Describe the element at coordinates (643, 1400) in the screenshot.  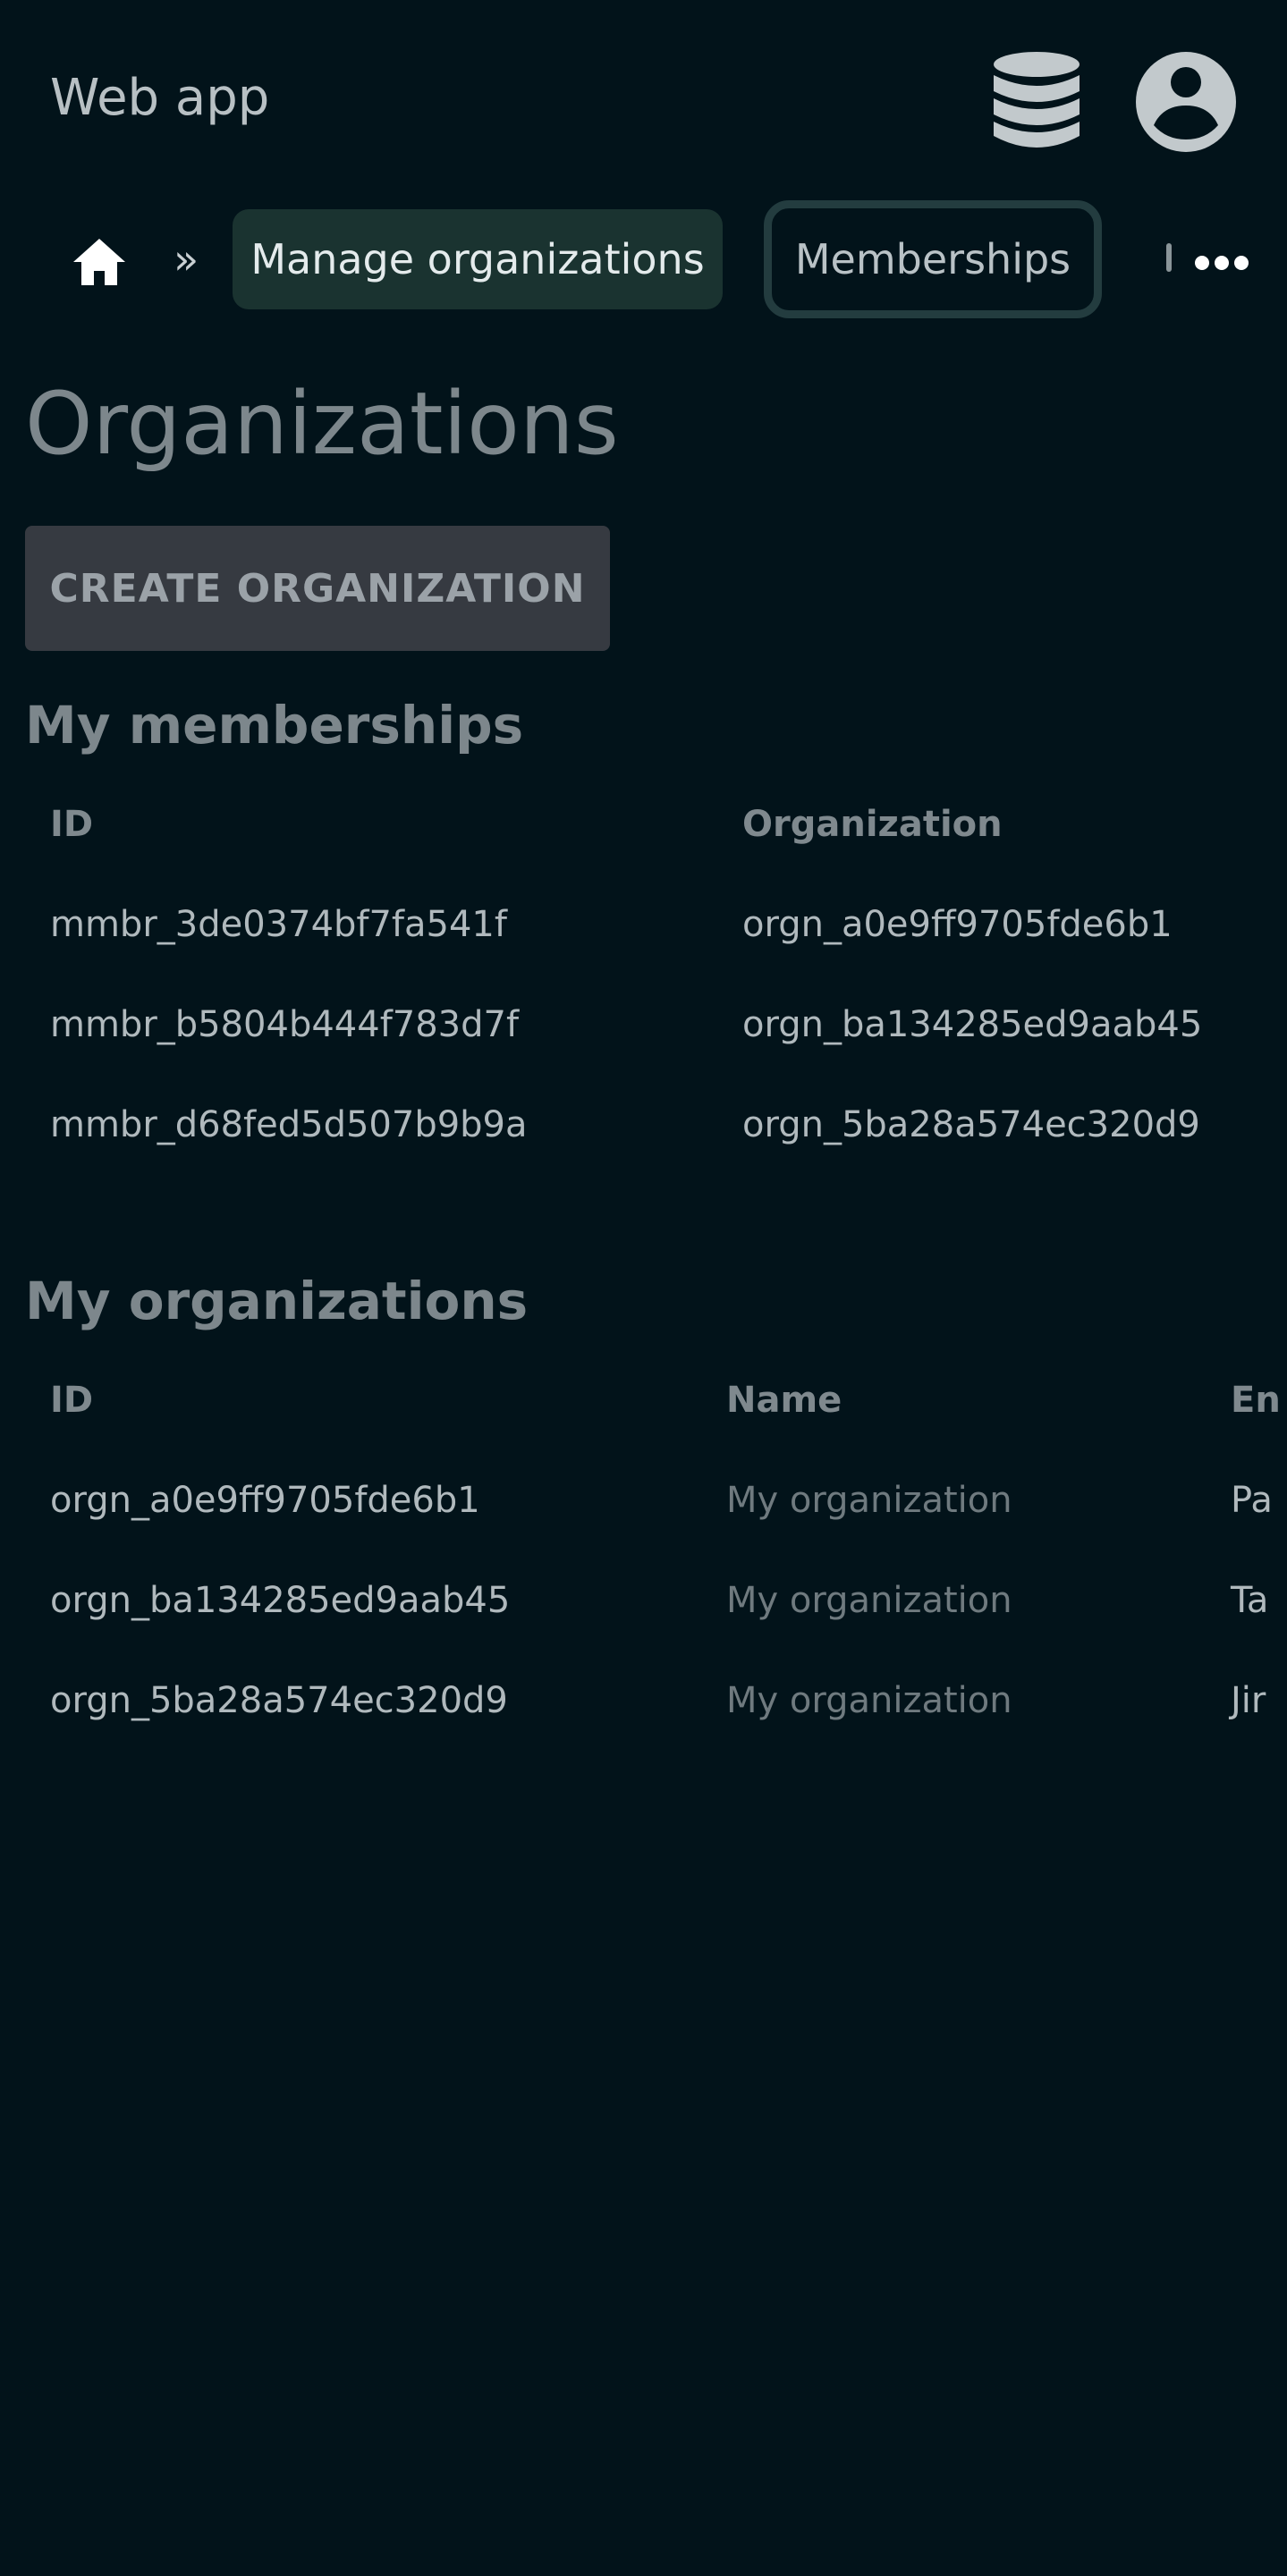
I see `table-header-row: ID Name En` at that location.